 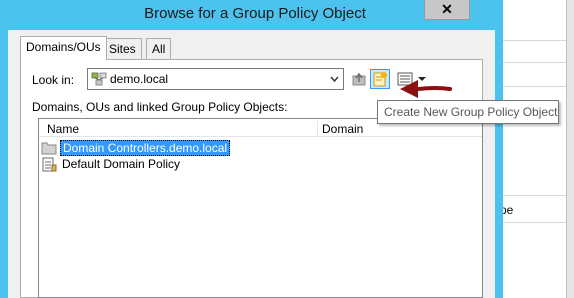 I want to click on column-separator, so click(x=317, y=129).